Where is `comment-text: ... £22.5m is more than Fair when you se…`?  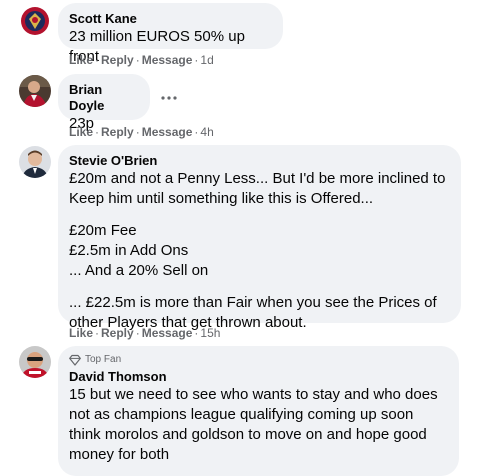 comment-text: ... £22.5m is more than Fair when you se… is located at coordinates (253, 302).